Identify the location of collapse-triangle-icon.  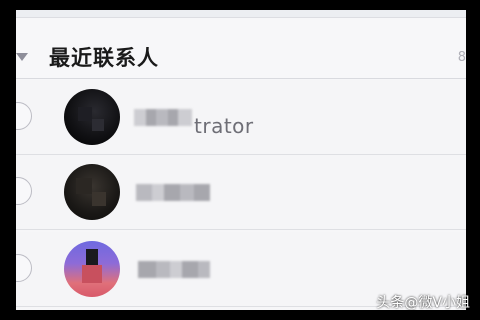
(22, 57).